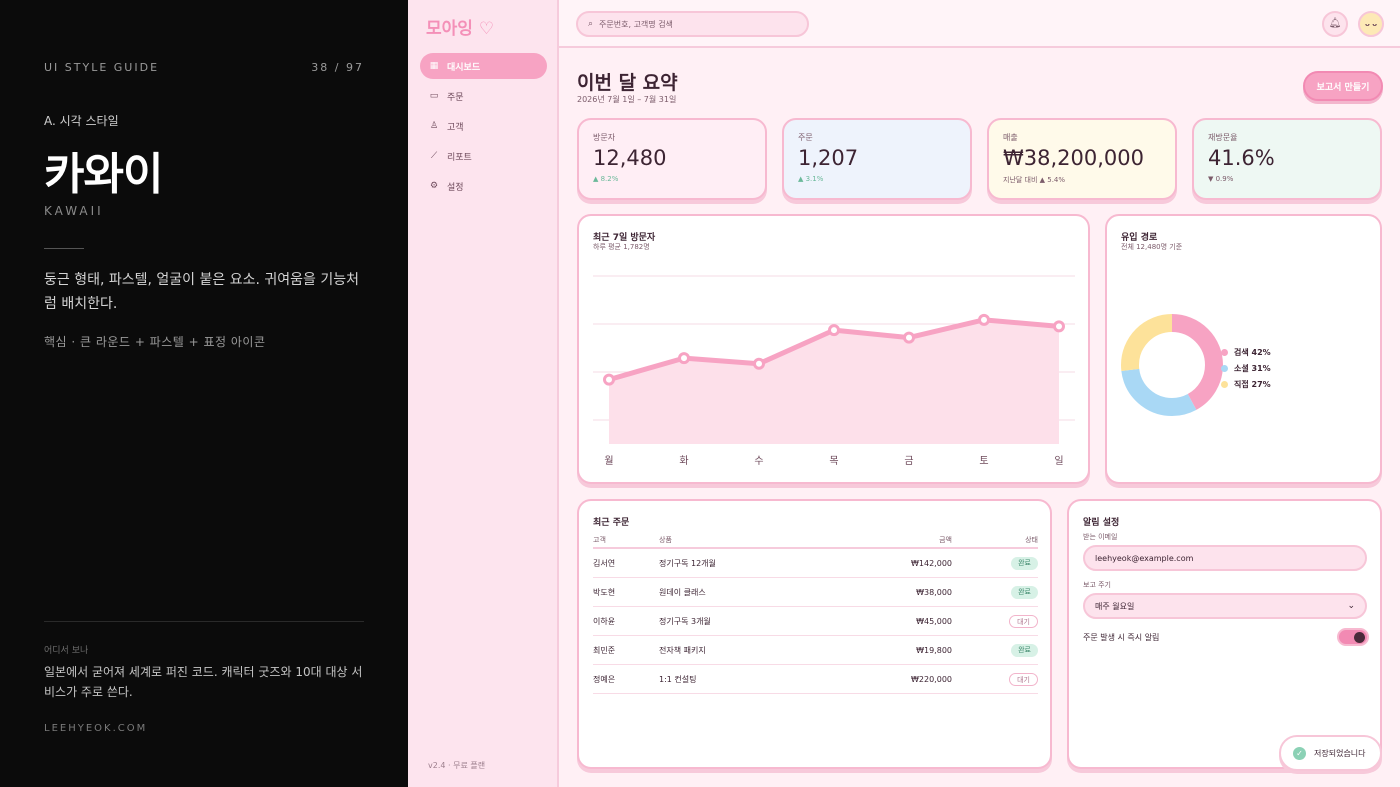 This screenshot has width=1400, height=787. I want to click on version-label: v2.4 · 무료 플랜, so click(457, 765).